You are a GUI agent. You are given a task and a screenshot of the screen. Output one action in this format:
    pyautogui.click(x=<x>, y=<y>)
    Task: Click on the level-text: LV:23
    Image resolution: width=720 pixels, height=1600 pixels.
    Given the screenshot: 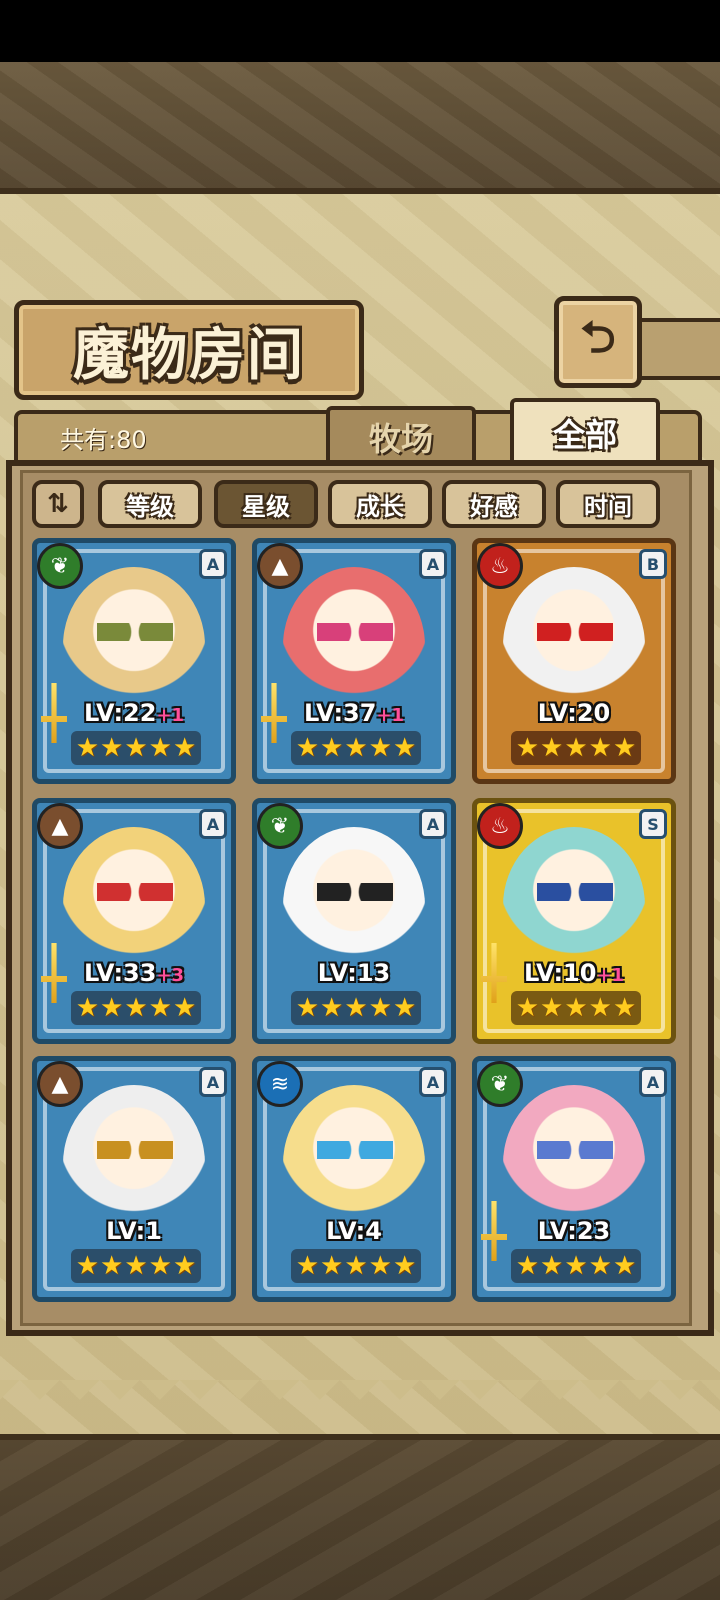 What is the action you would take?
    pyautogui.click(x=574, y=1231)
    